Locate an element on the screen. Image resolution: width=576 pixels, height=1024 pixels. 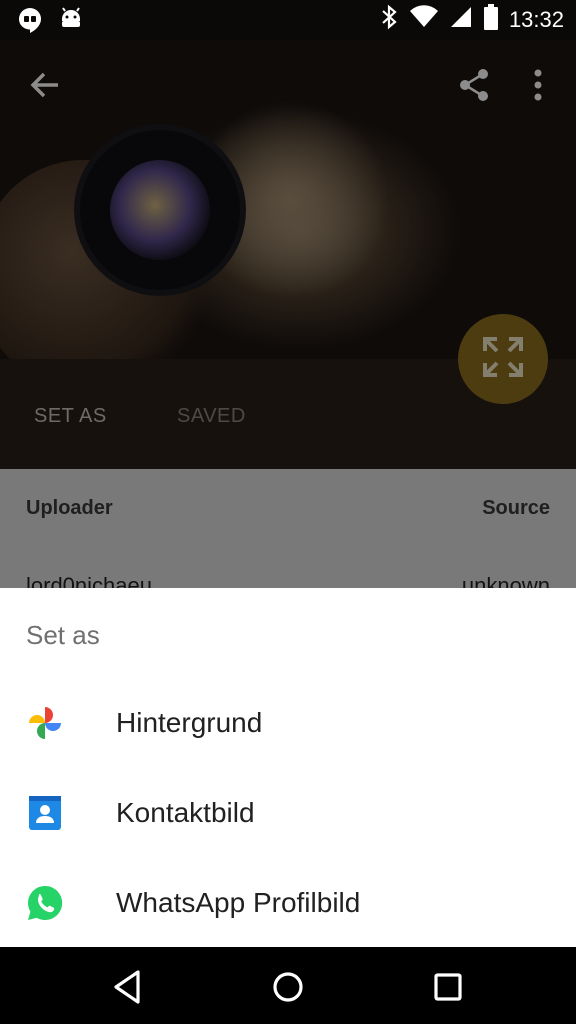
signal-icon is located at coordinates (461, 19).